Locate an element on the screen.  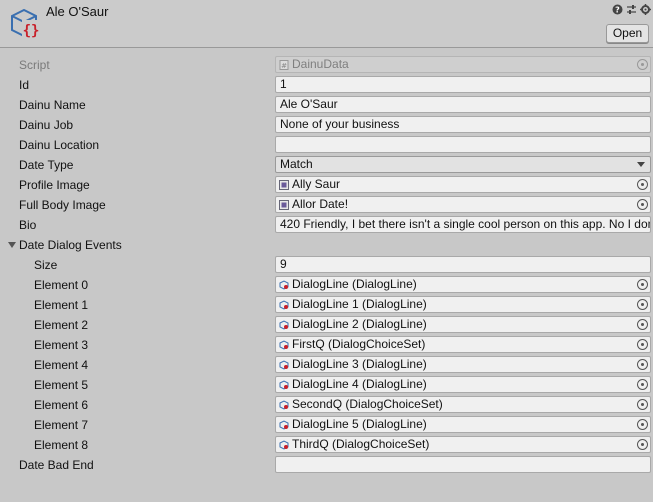
asset-title: Ale O'Saur is located at coordinates (77, 11).